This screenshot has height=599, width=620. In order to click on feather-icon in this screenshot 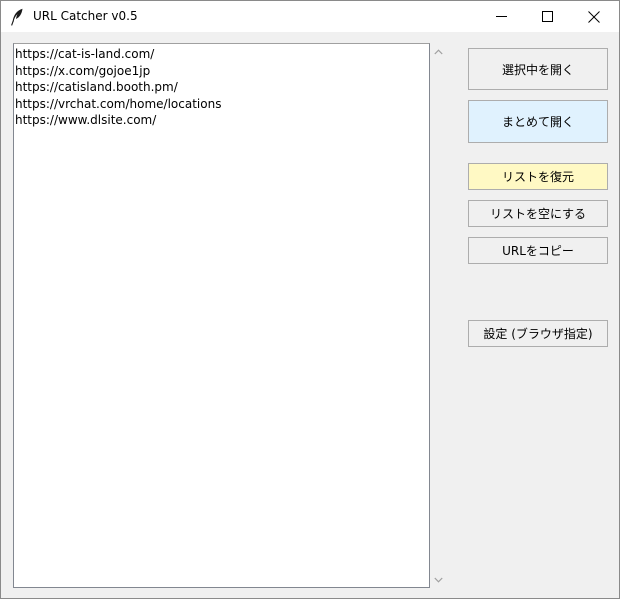, I will do `click(17, 17)`.